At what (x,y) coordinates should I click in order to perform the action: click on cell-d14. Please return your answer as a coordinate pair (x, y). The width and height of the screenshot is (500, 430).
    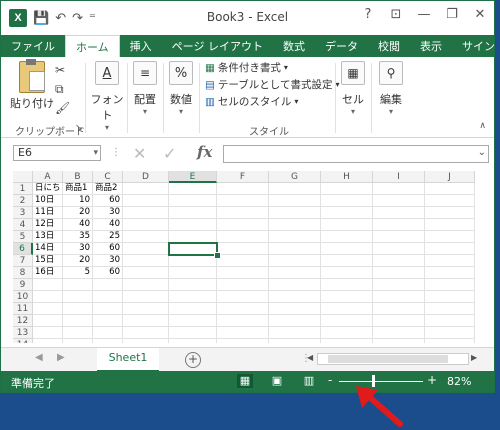
    Looking at the image, I should click on (146, 341).